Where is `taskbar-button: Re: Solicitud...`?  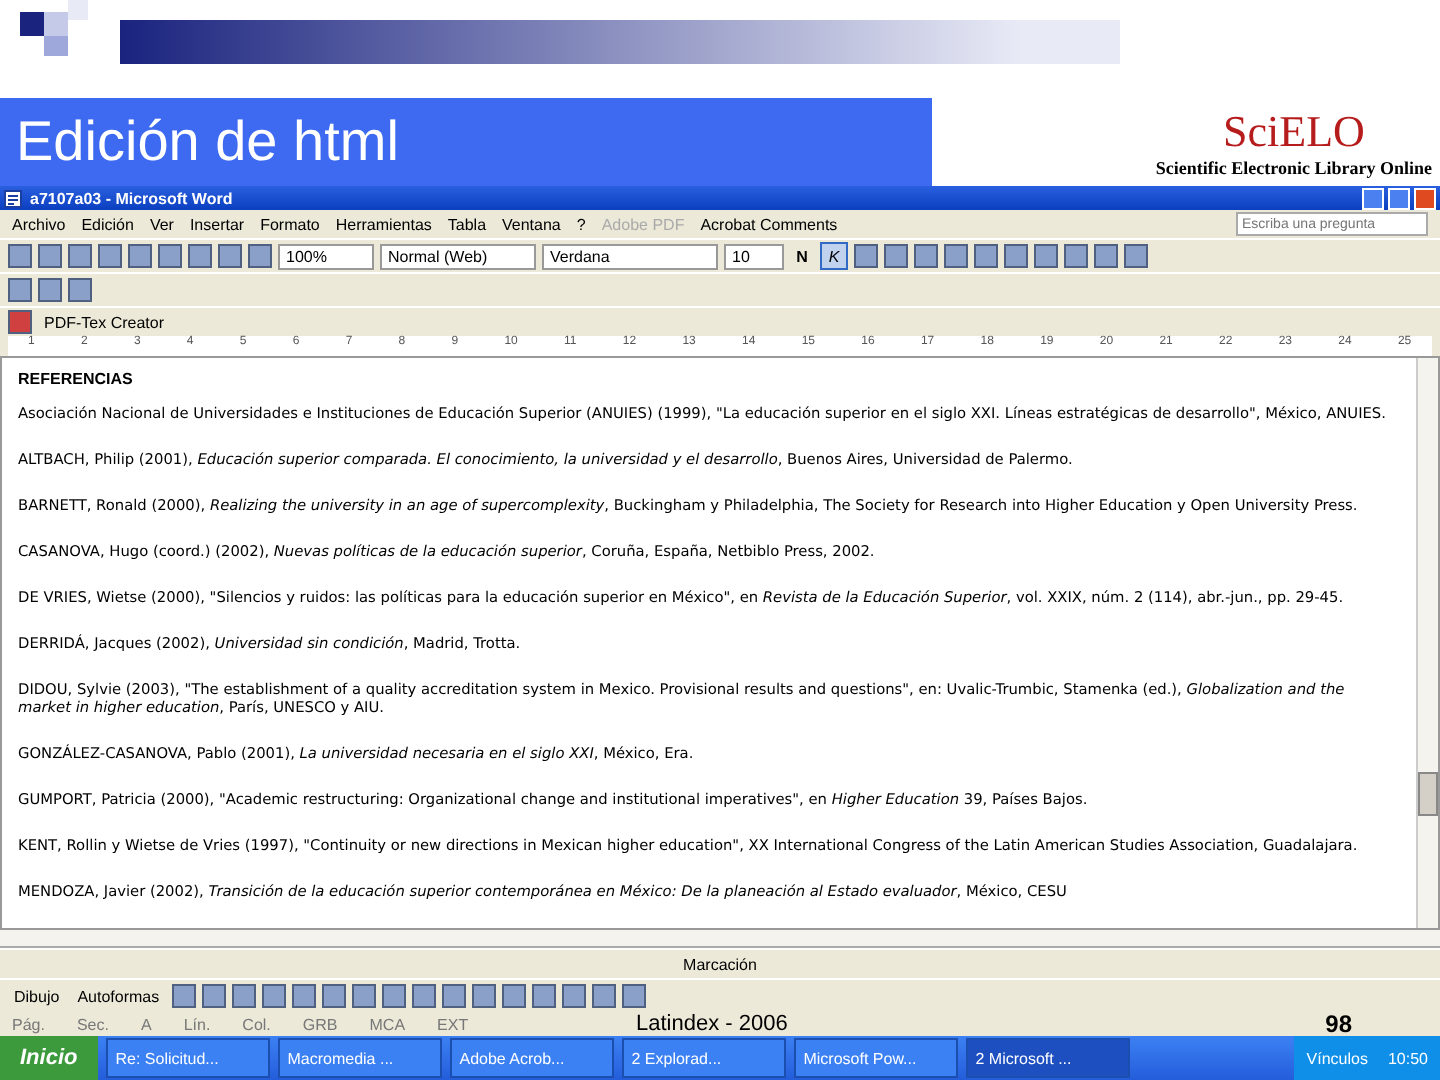
taskbar-button: Re: Solicitud... is located at coordinates (187, 1058).